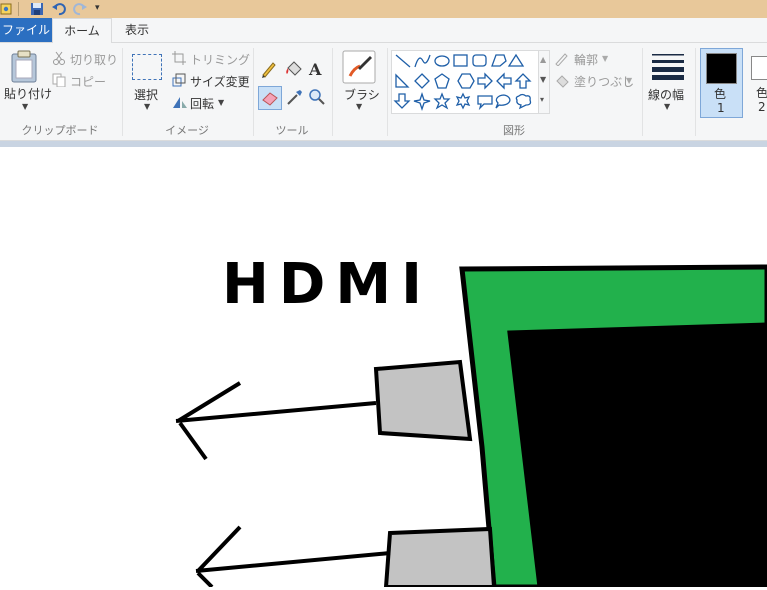  Describe the element at coordinates (442, 101) in the screenshot. I see `five-point-star-shape-icon` at that location.